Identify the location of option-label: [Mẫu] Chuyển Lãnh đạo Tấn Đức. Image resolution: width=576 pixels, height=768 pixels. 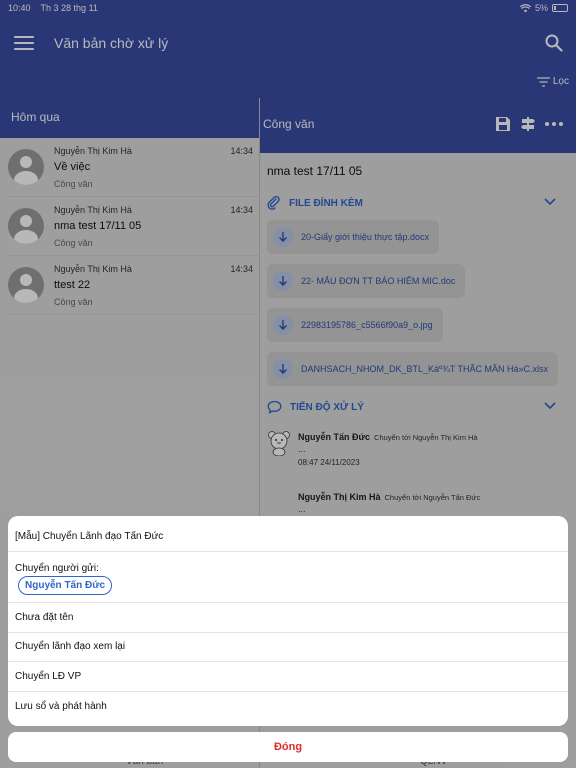
(89, 536).